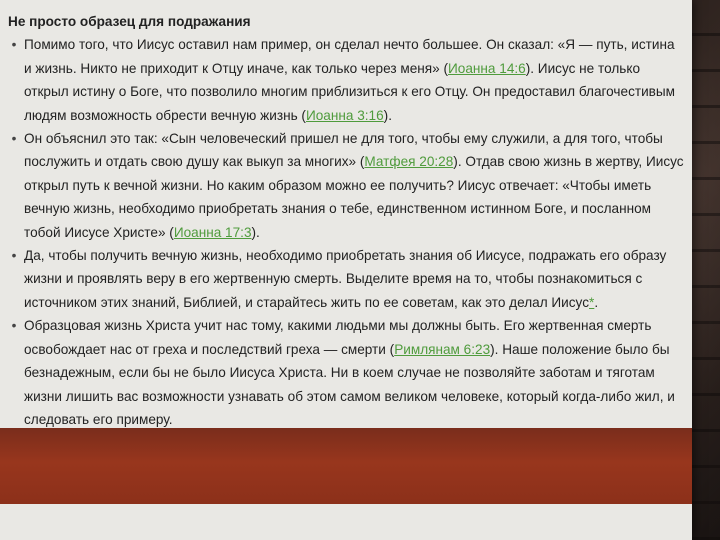 This screenshot has height=540, width=720. I want to click on bottom-strip, so click(346, 522).